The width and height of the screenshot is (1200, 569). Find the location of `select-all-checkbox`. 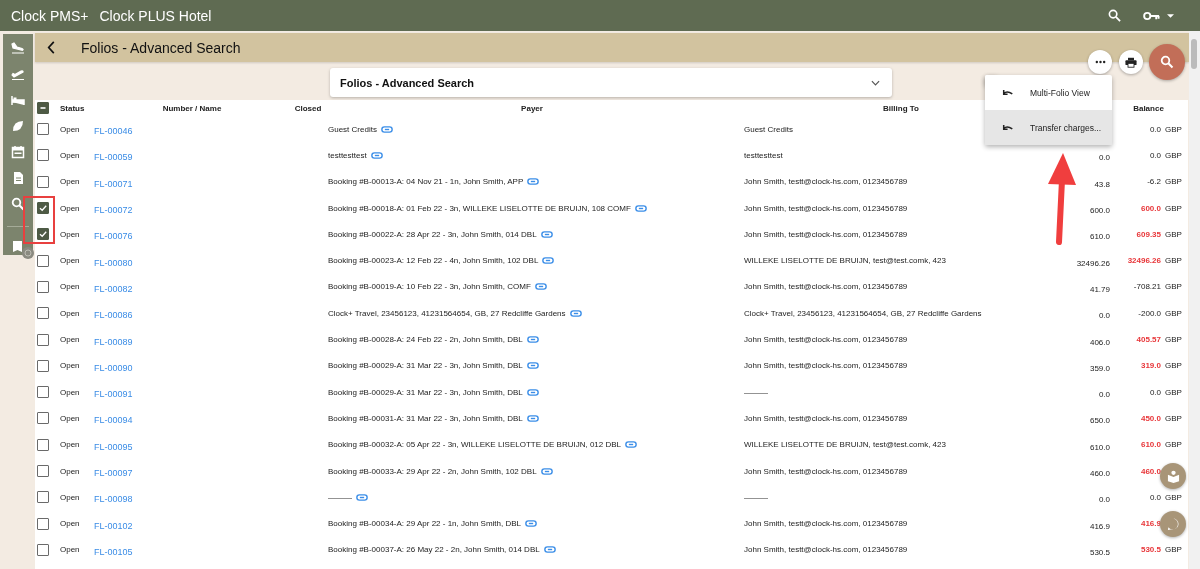

select-all-checkbox is located at coordinates (43, 108).